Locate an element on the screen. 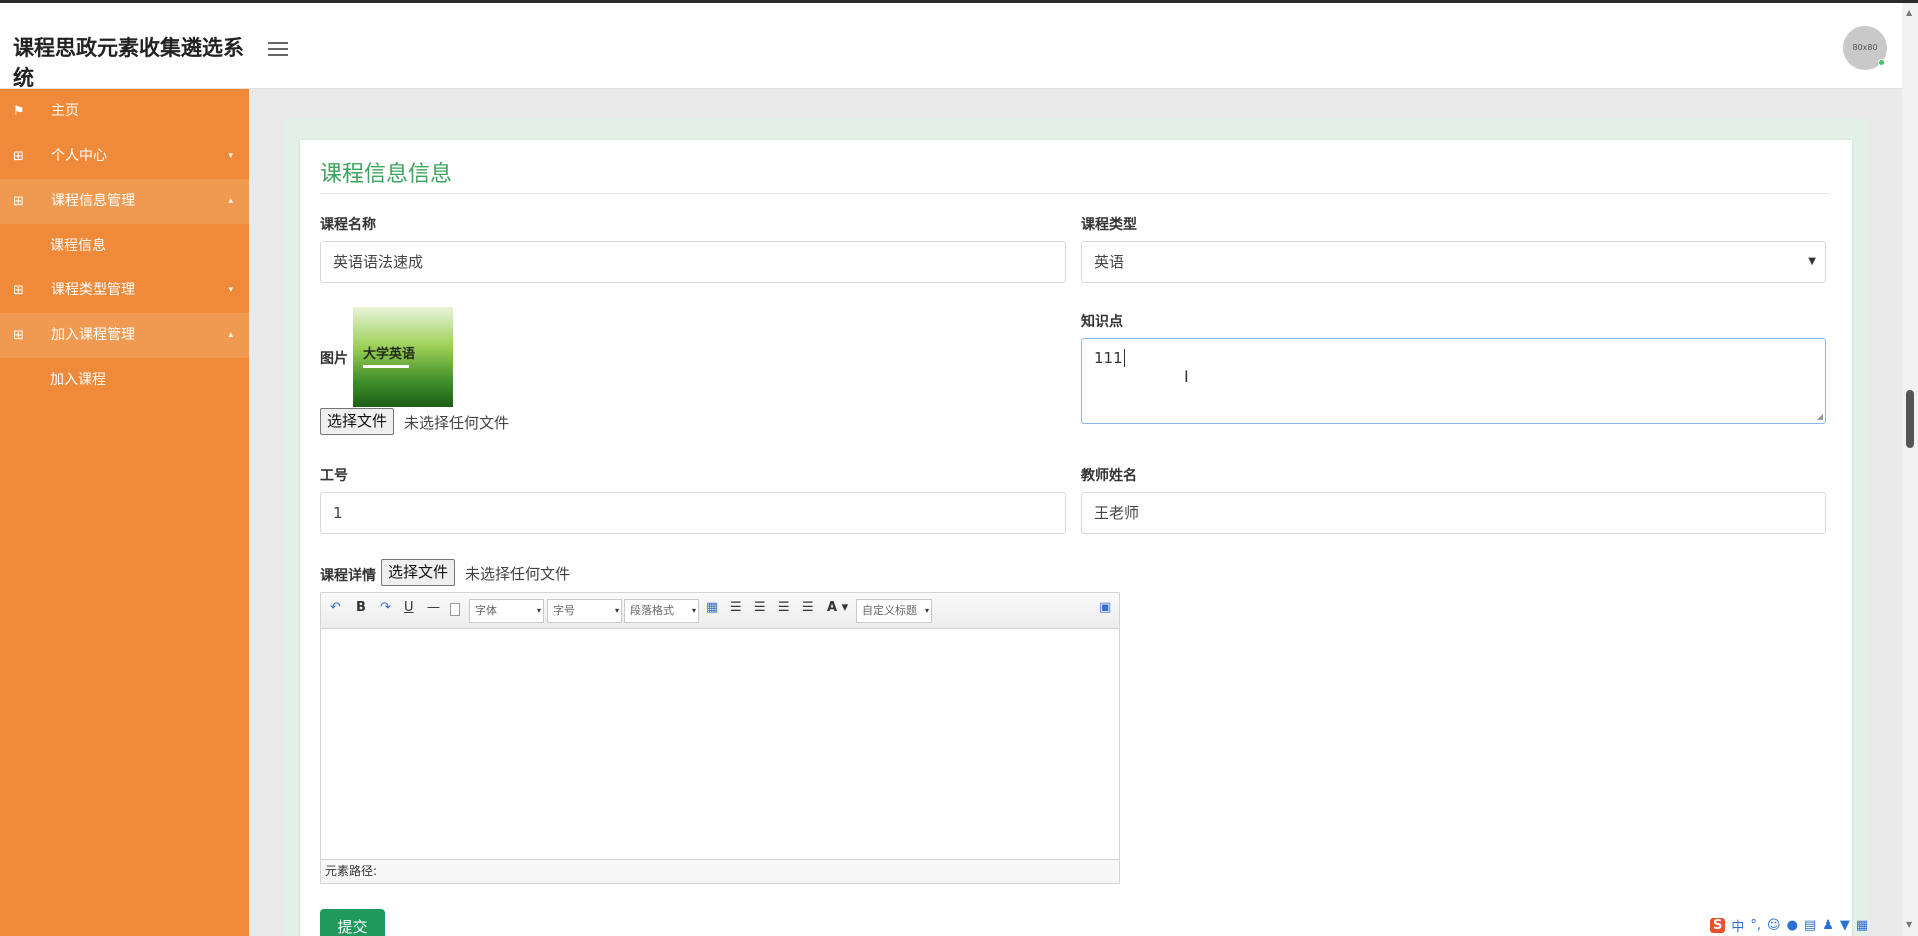  submit-button: 提交 is located at coordinates (352, 922).